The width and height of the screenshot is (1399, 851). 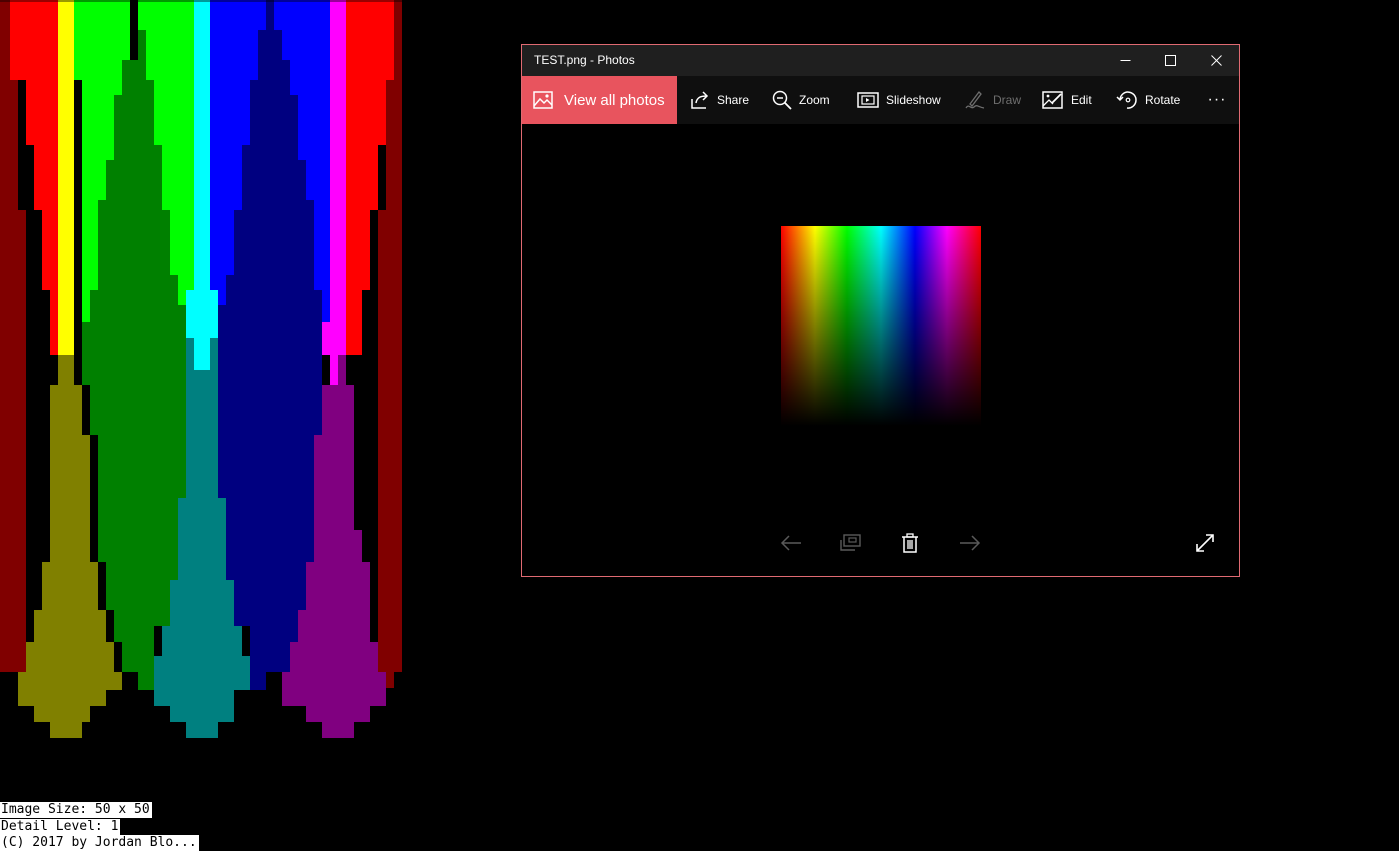 What do you see at coordinates (880, 60) in the screenshot?
I see `title-bar: TEST.png - Photos` at bounding box center [880, 60].